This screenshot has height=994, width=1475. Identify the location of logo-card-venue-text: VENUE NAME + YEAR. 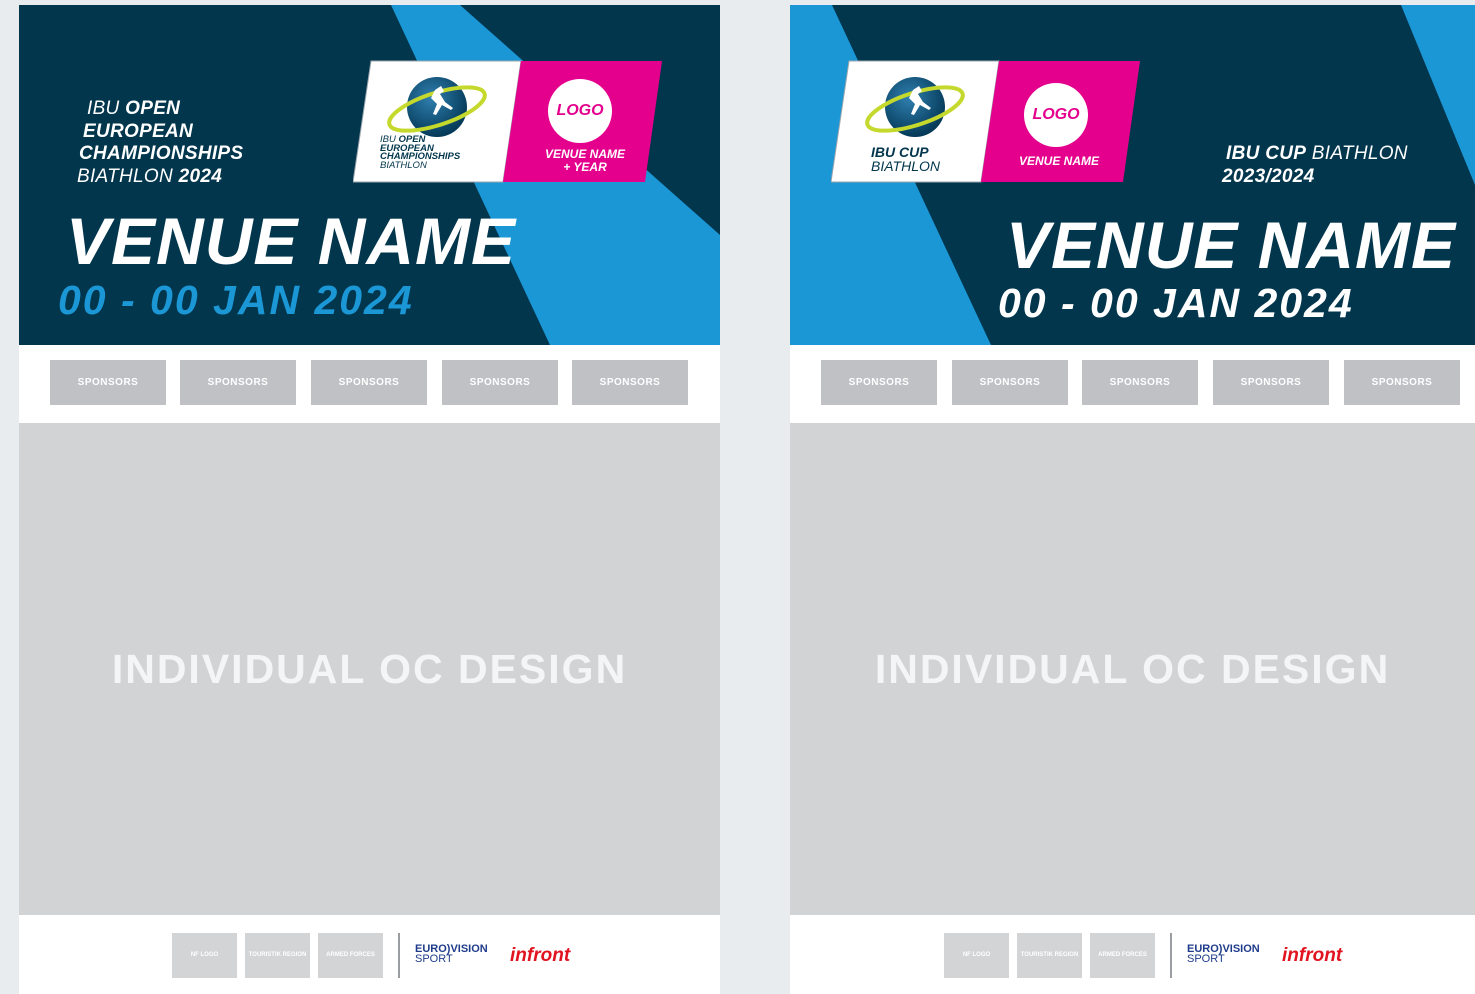
(584, 160).